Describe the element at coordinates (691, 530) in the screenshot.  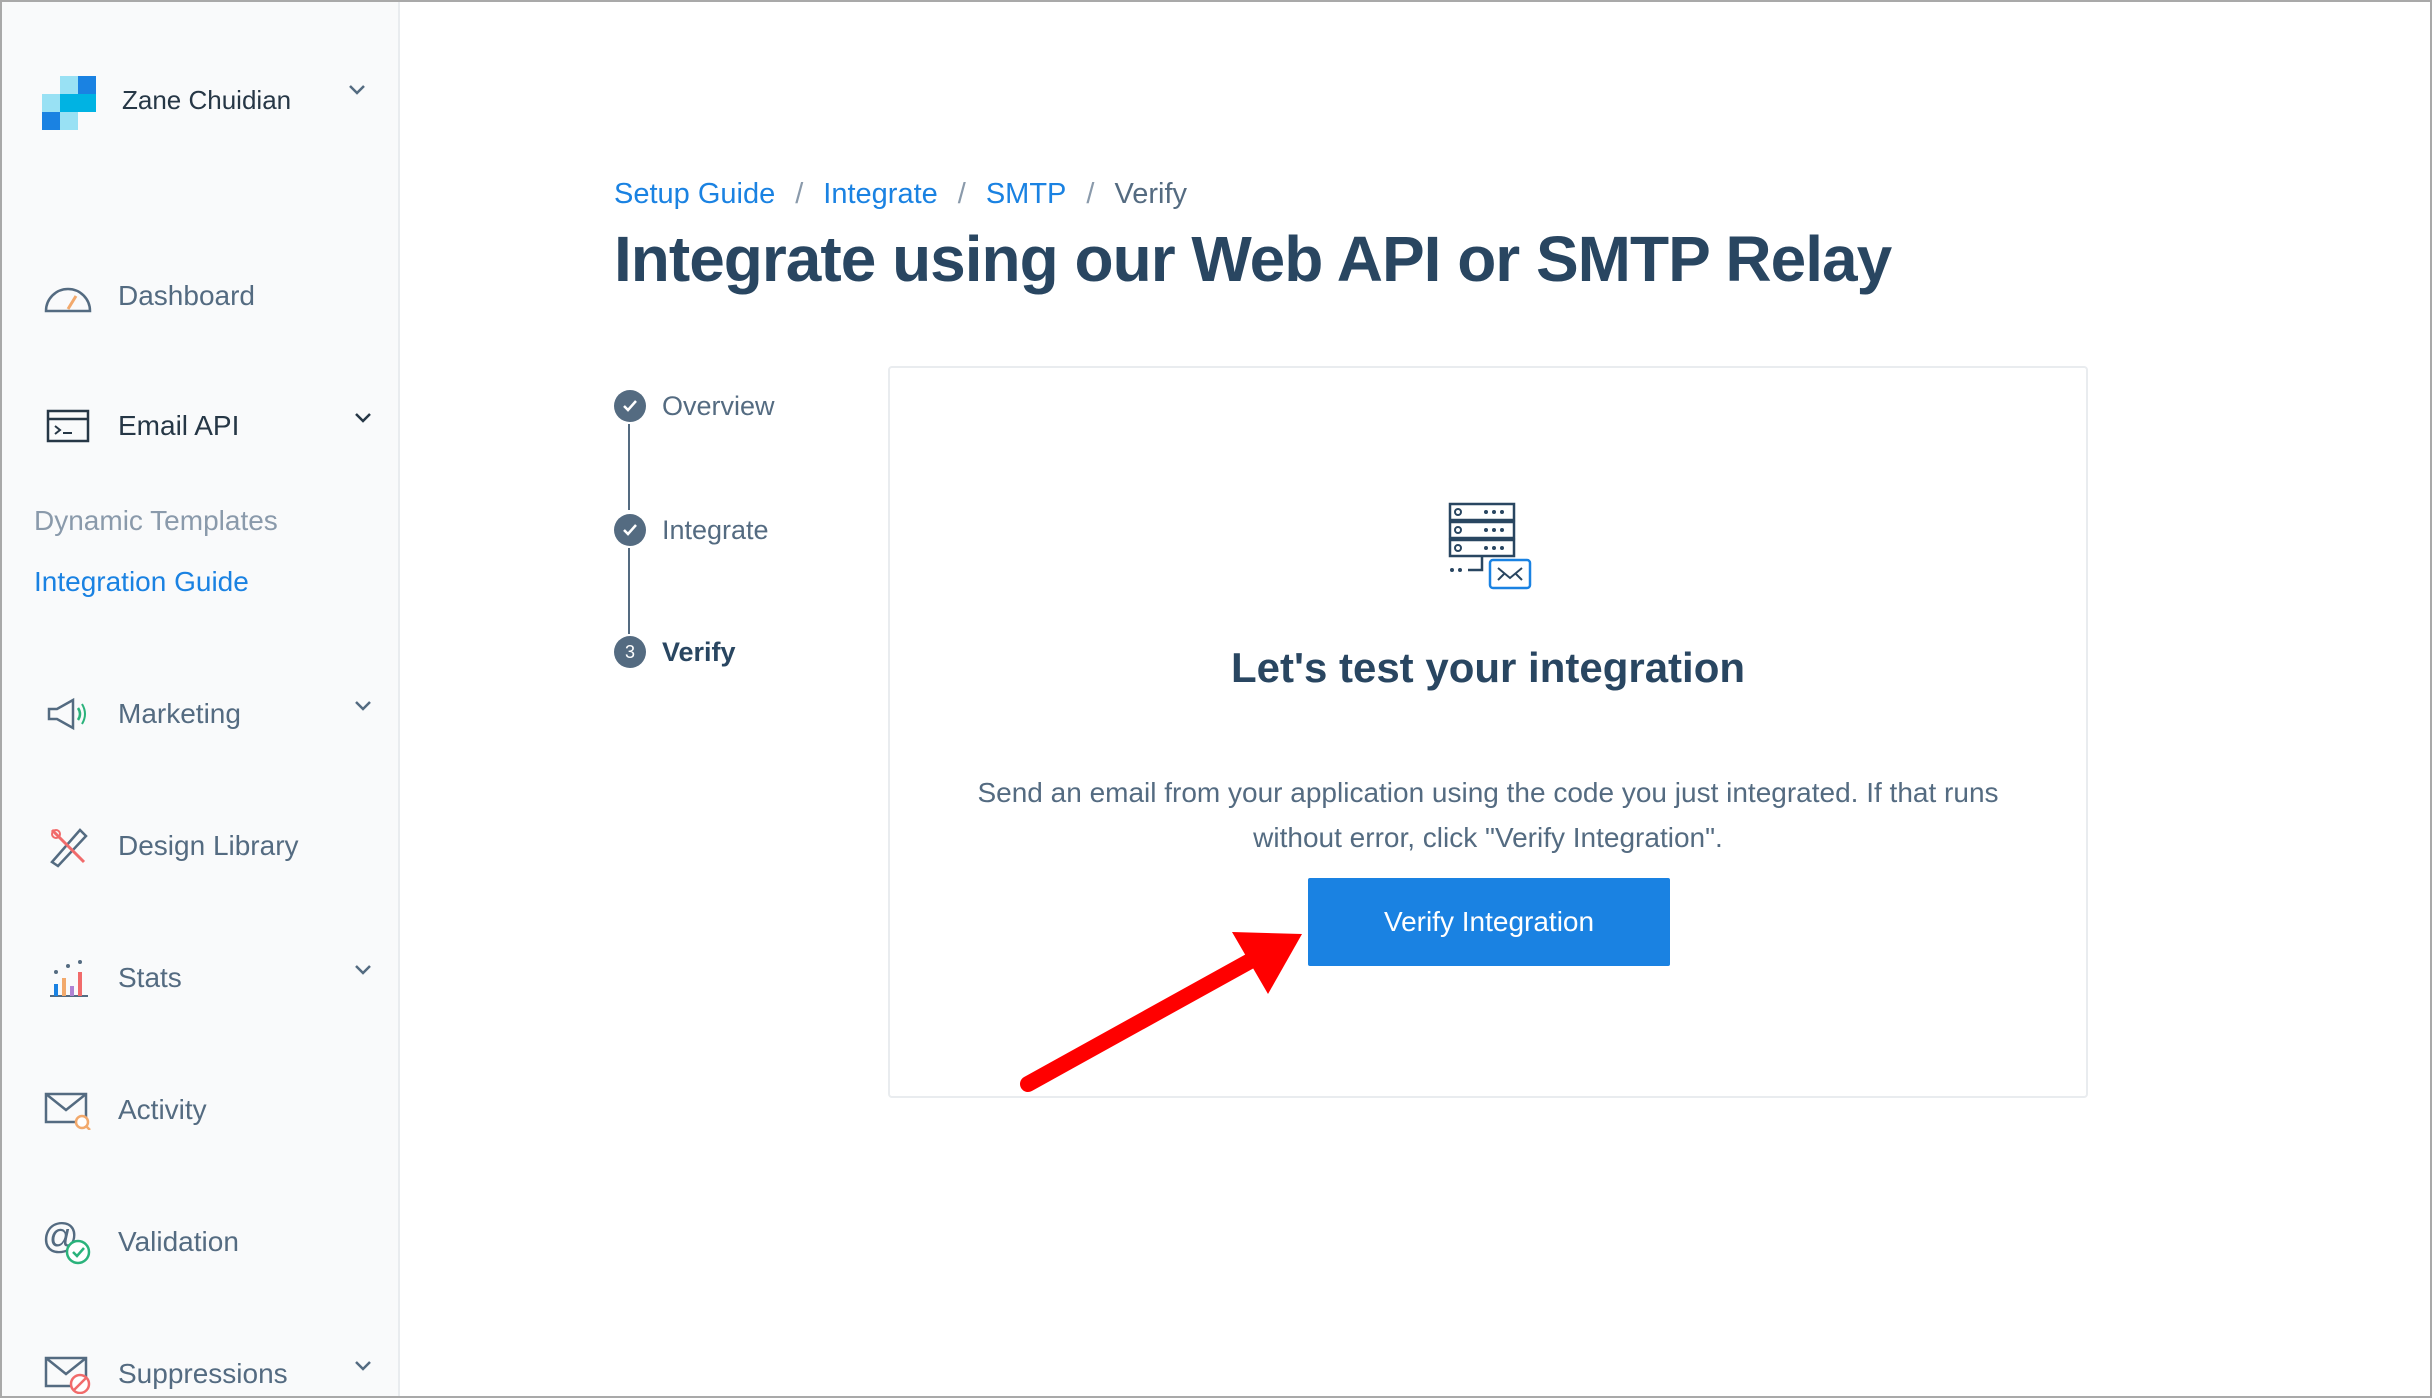
I see `step-integrate: Integrate` at that location.